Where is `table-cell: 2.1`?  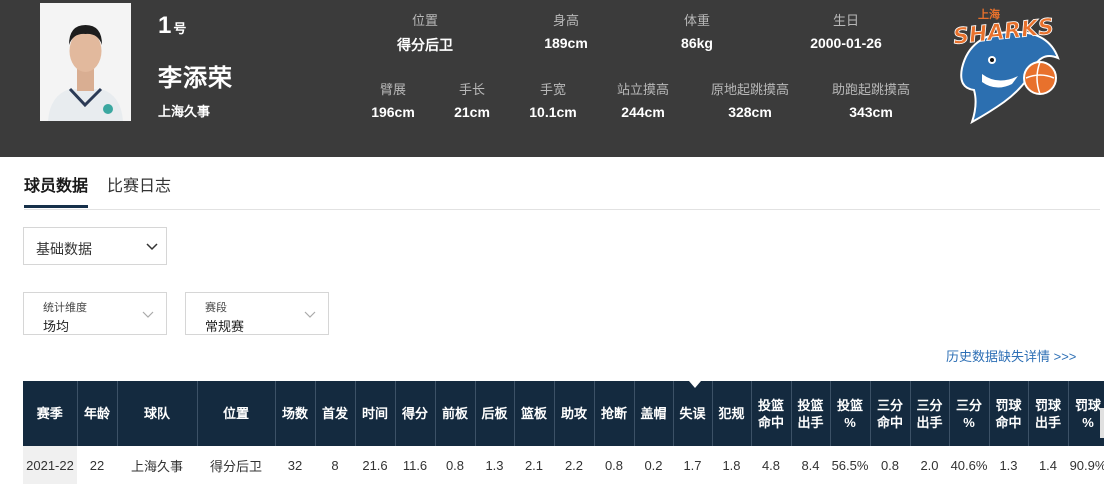
table-cell: 2.1 is located at coordinates (534, 465).